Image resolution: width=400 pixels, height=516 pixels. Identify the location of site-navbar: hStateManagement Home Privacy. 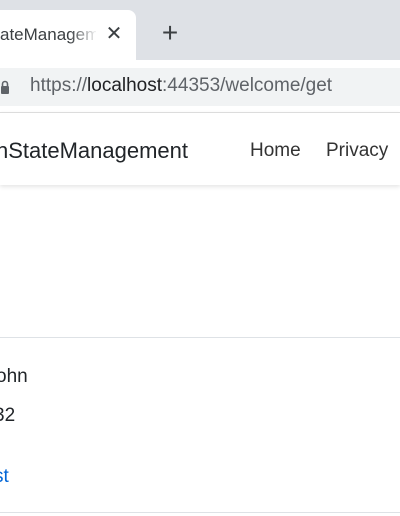
(200, 148).